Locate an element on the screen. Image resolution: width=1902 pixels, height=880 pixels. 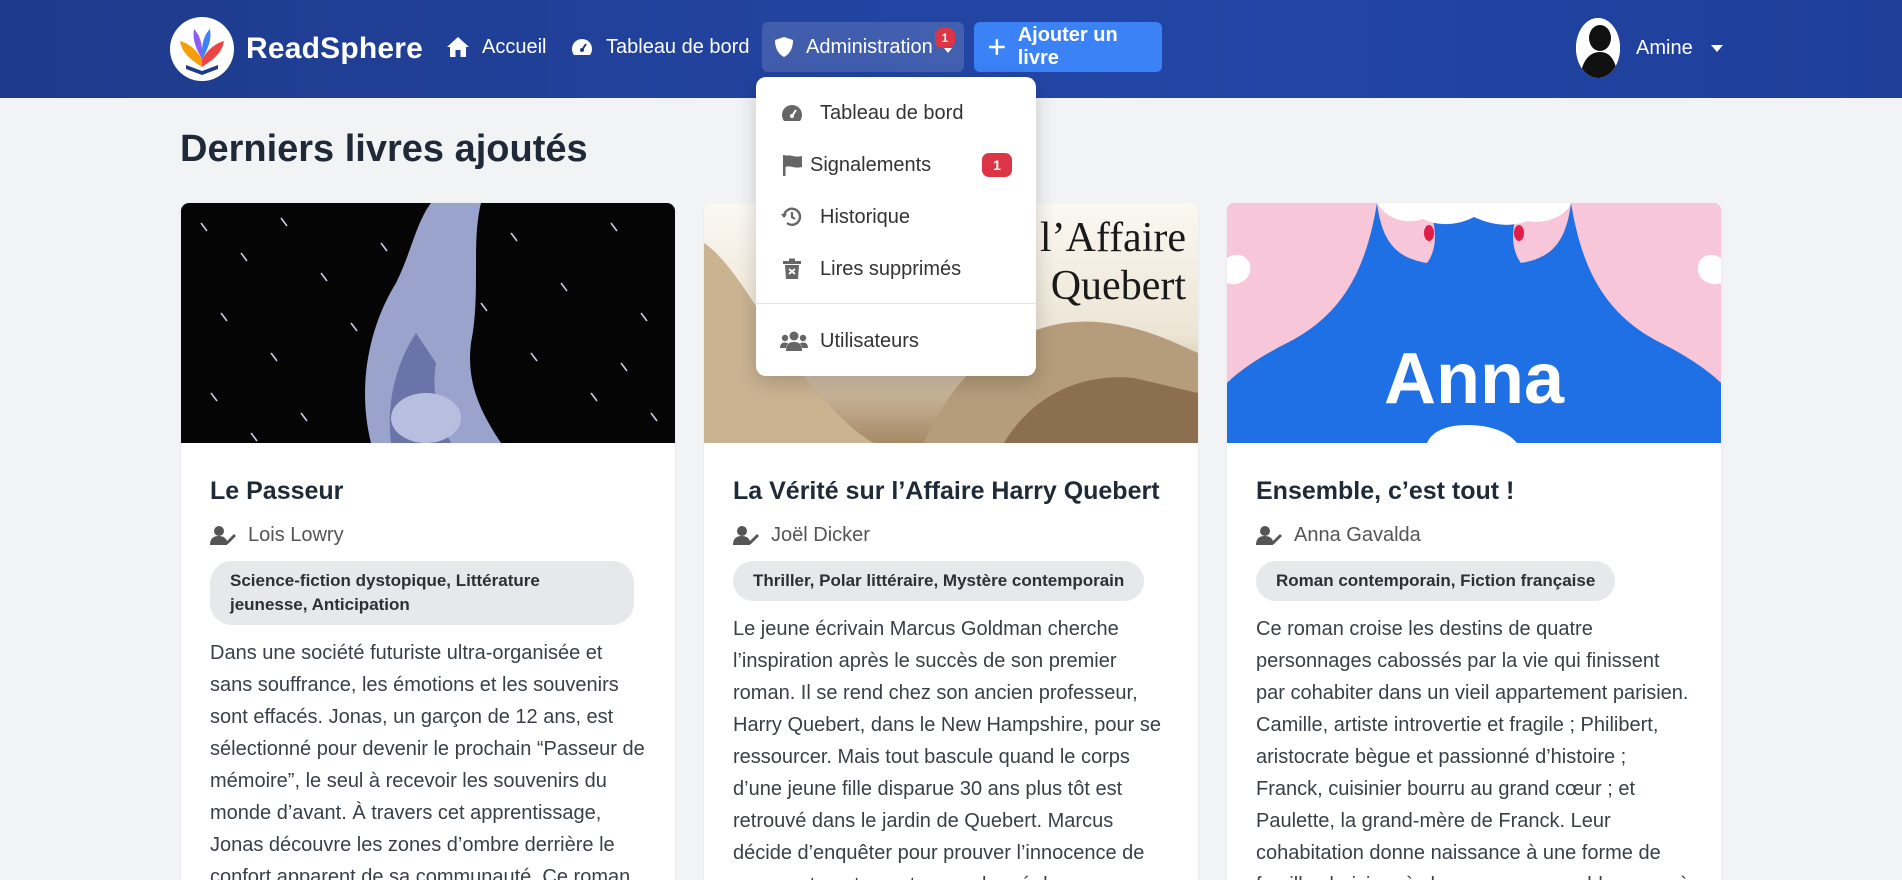
menu-divider is located at coordinates (896, 303).